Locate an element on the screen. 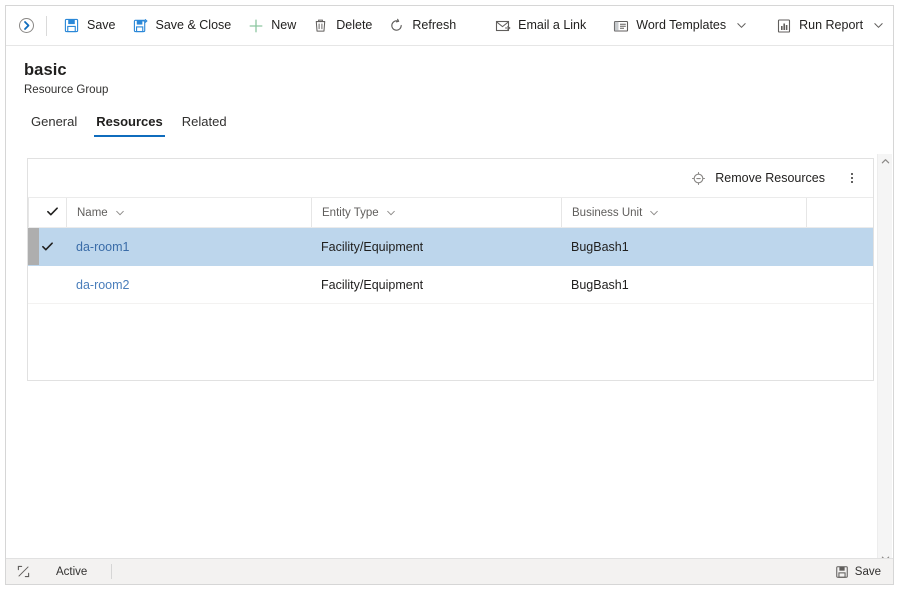 This screenshot has width=900, height=591. footer-save-button: Save is located at coordinates (858, 572).